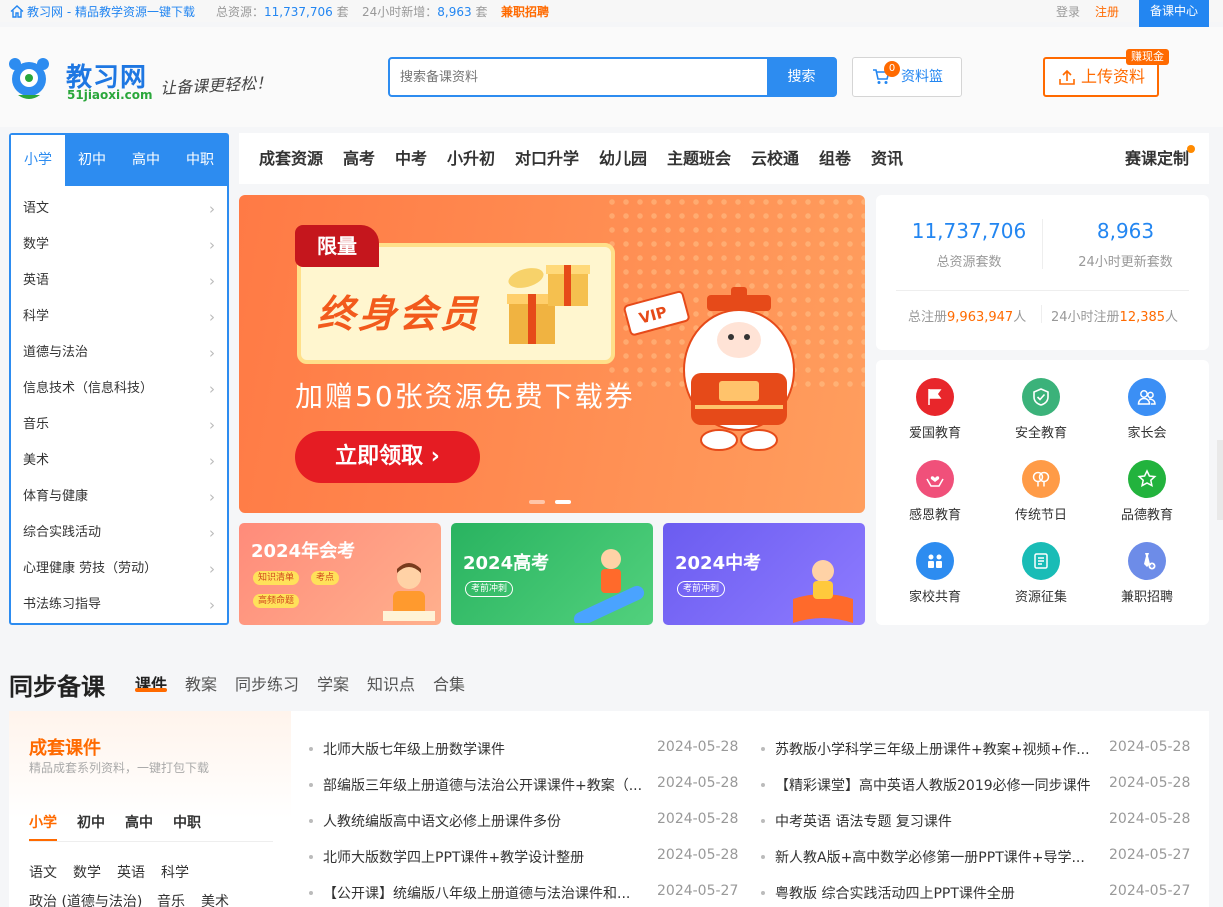  What do you see at coordinates (151, 690) in the screenshot?
I see `active-tab-underline` at bounding box center [151, 690].